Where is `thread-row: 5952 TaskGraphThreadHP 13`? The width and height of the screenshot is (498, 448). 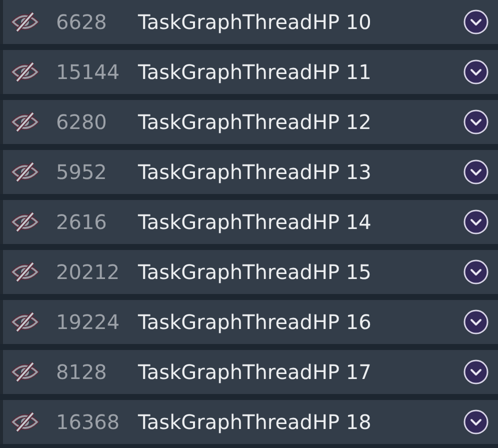
thread-row: 5952 TaskGraphThreadHP 13 is located at coordinates (249, 172).